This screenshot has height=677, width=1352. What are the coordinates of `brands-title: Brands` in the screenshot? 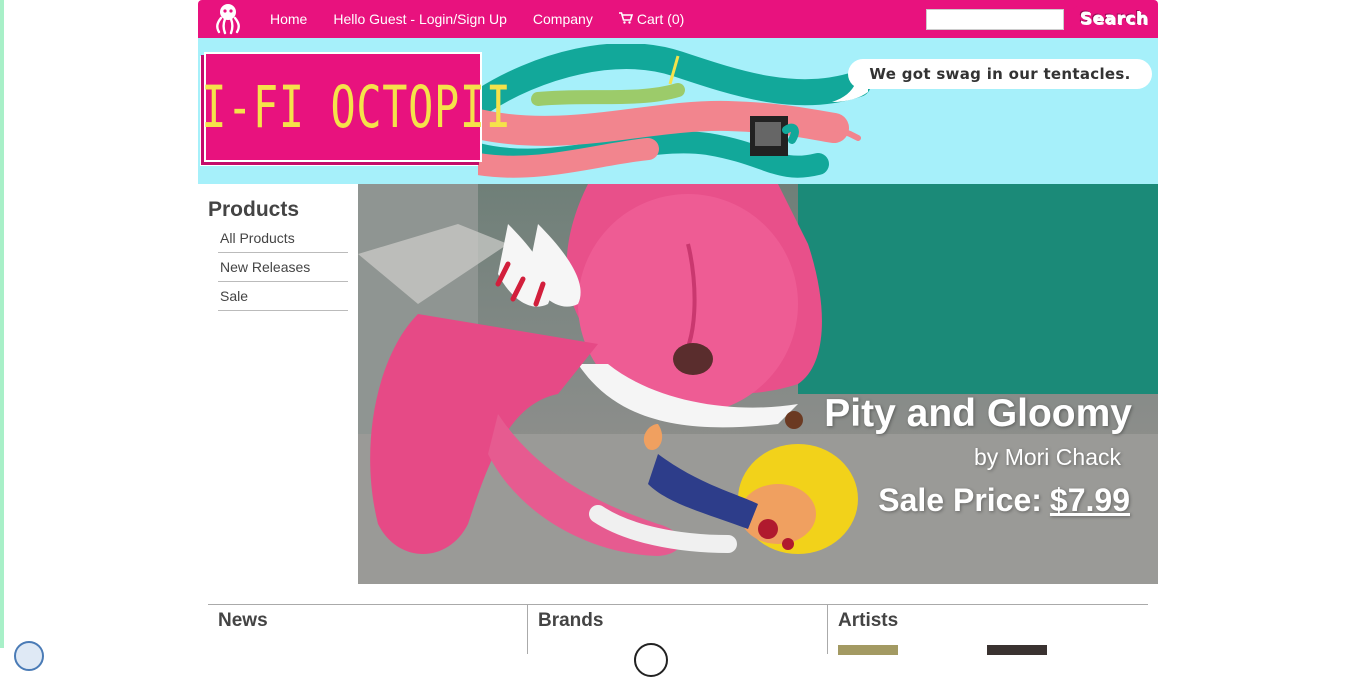 It's located at (571, 620).